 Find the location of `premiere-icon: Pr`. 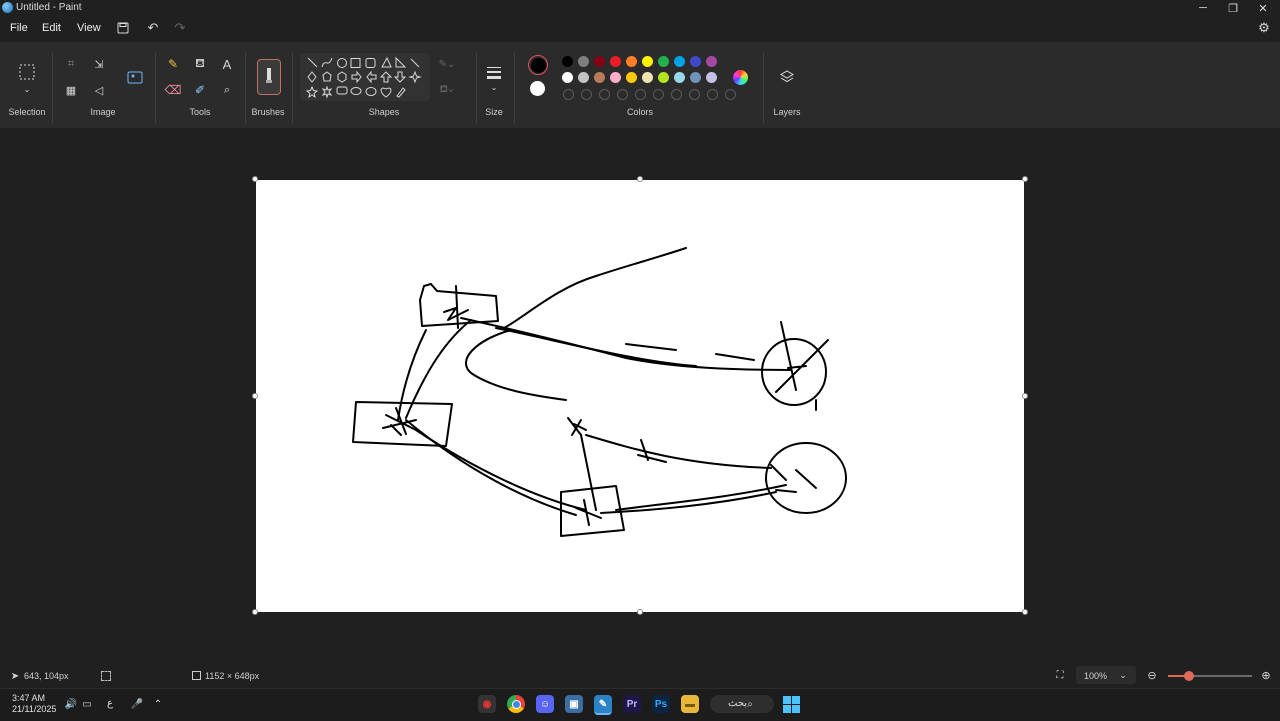

premiere-icon: Pr is located at coordinates (632, 704).